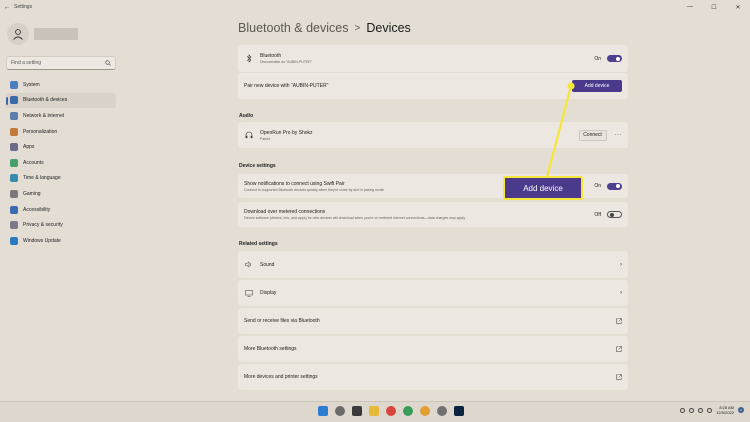 Image resolution: width=750 pixels, height=422 pixels. What do you see at coordinates (340, 411) in the screenshot?
I see `search-icon` at bounding box center [340, 411].